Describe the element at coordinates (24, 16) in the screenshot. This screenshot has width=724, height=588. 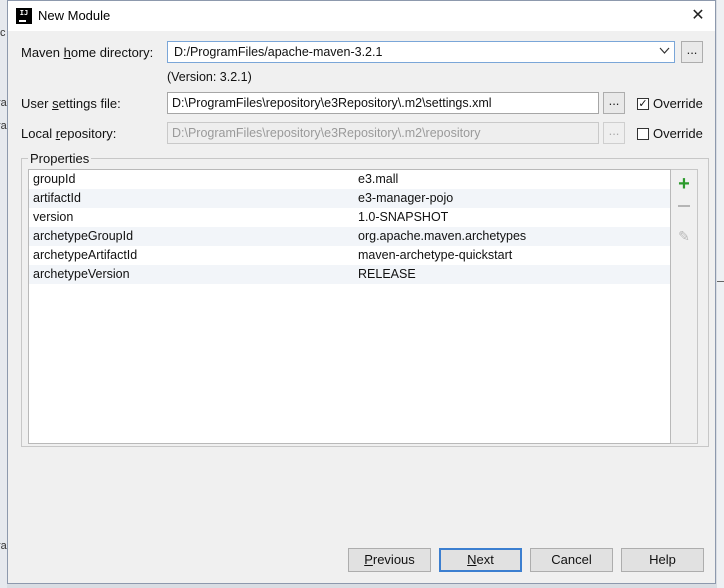
I see `intellij-app-icon: IJ` at that location.